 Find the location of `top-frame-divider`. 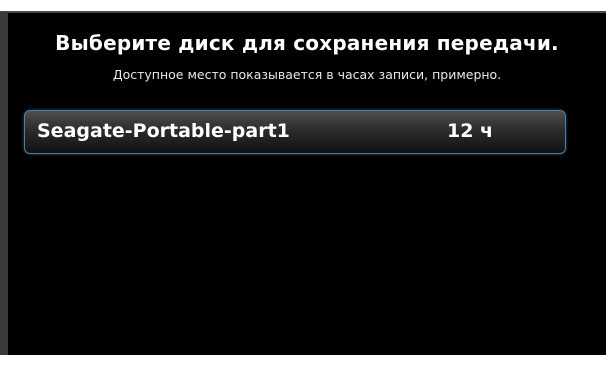

top-frame-divider is located at coordinates (303, 12).